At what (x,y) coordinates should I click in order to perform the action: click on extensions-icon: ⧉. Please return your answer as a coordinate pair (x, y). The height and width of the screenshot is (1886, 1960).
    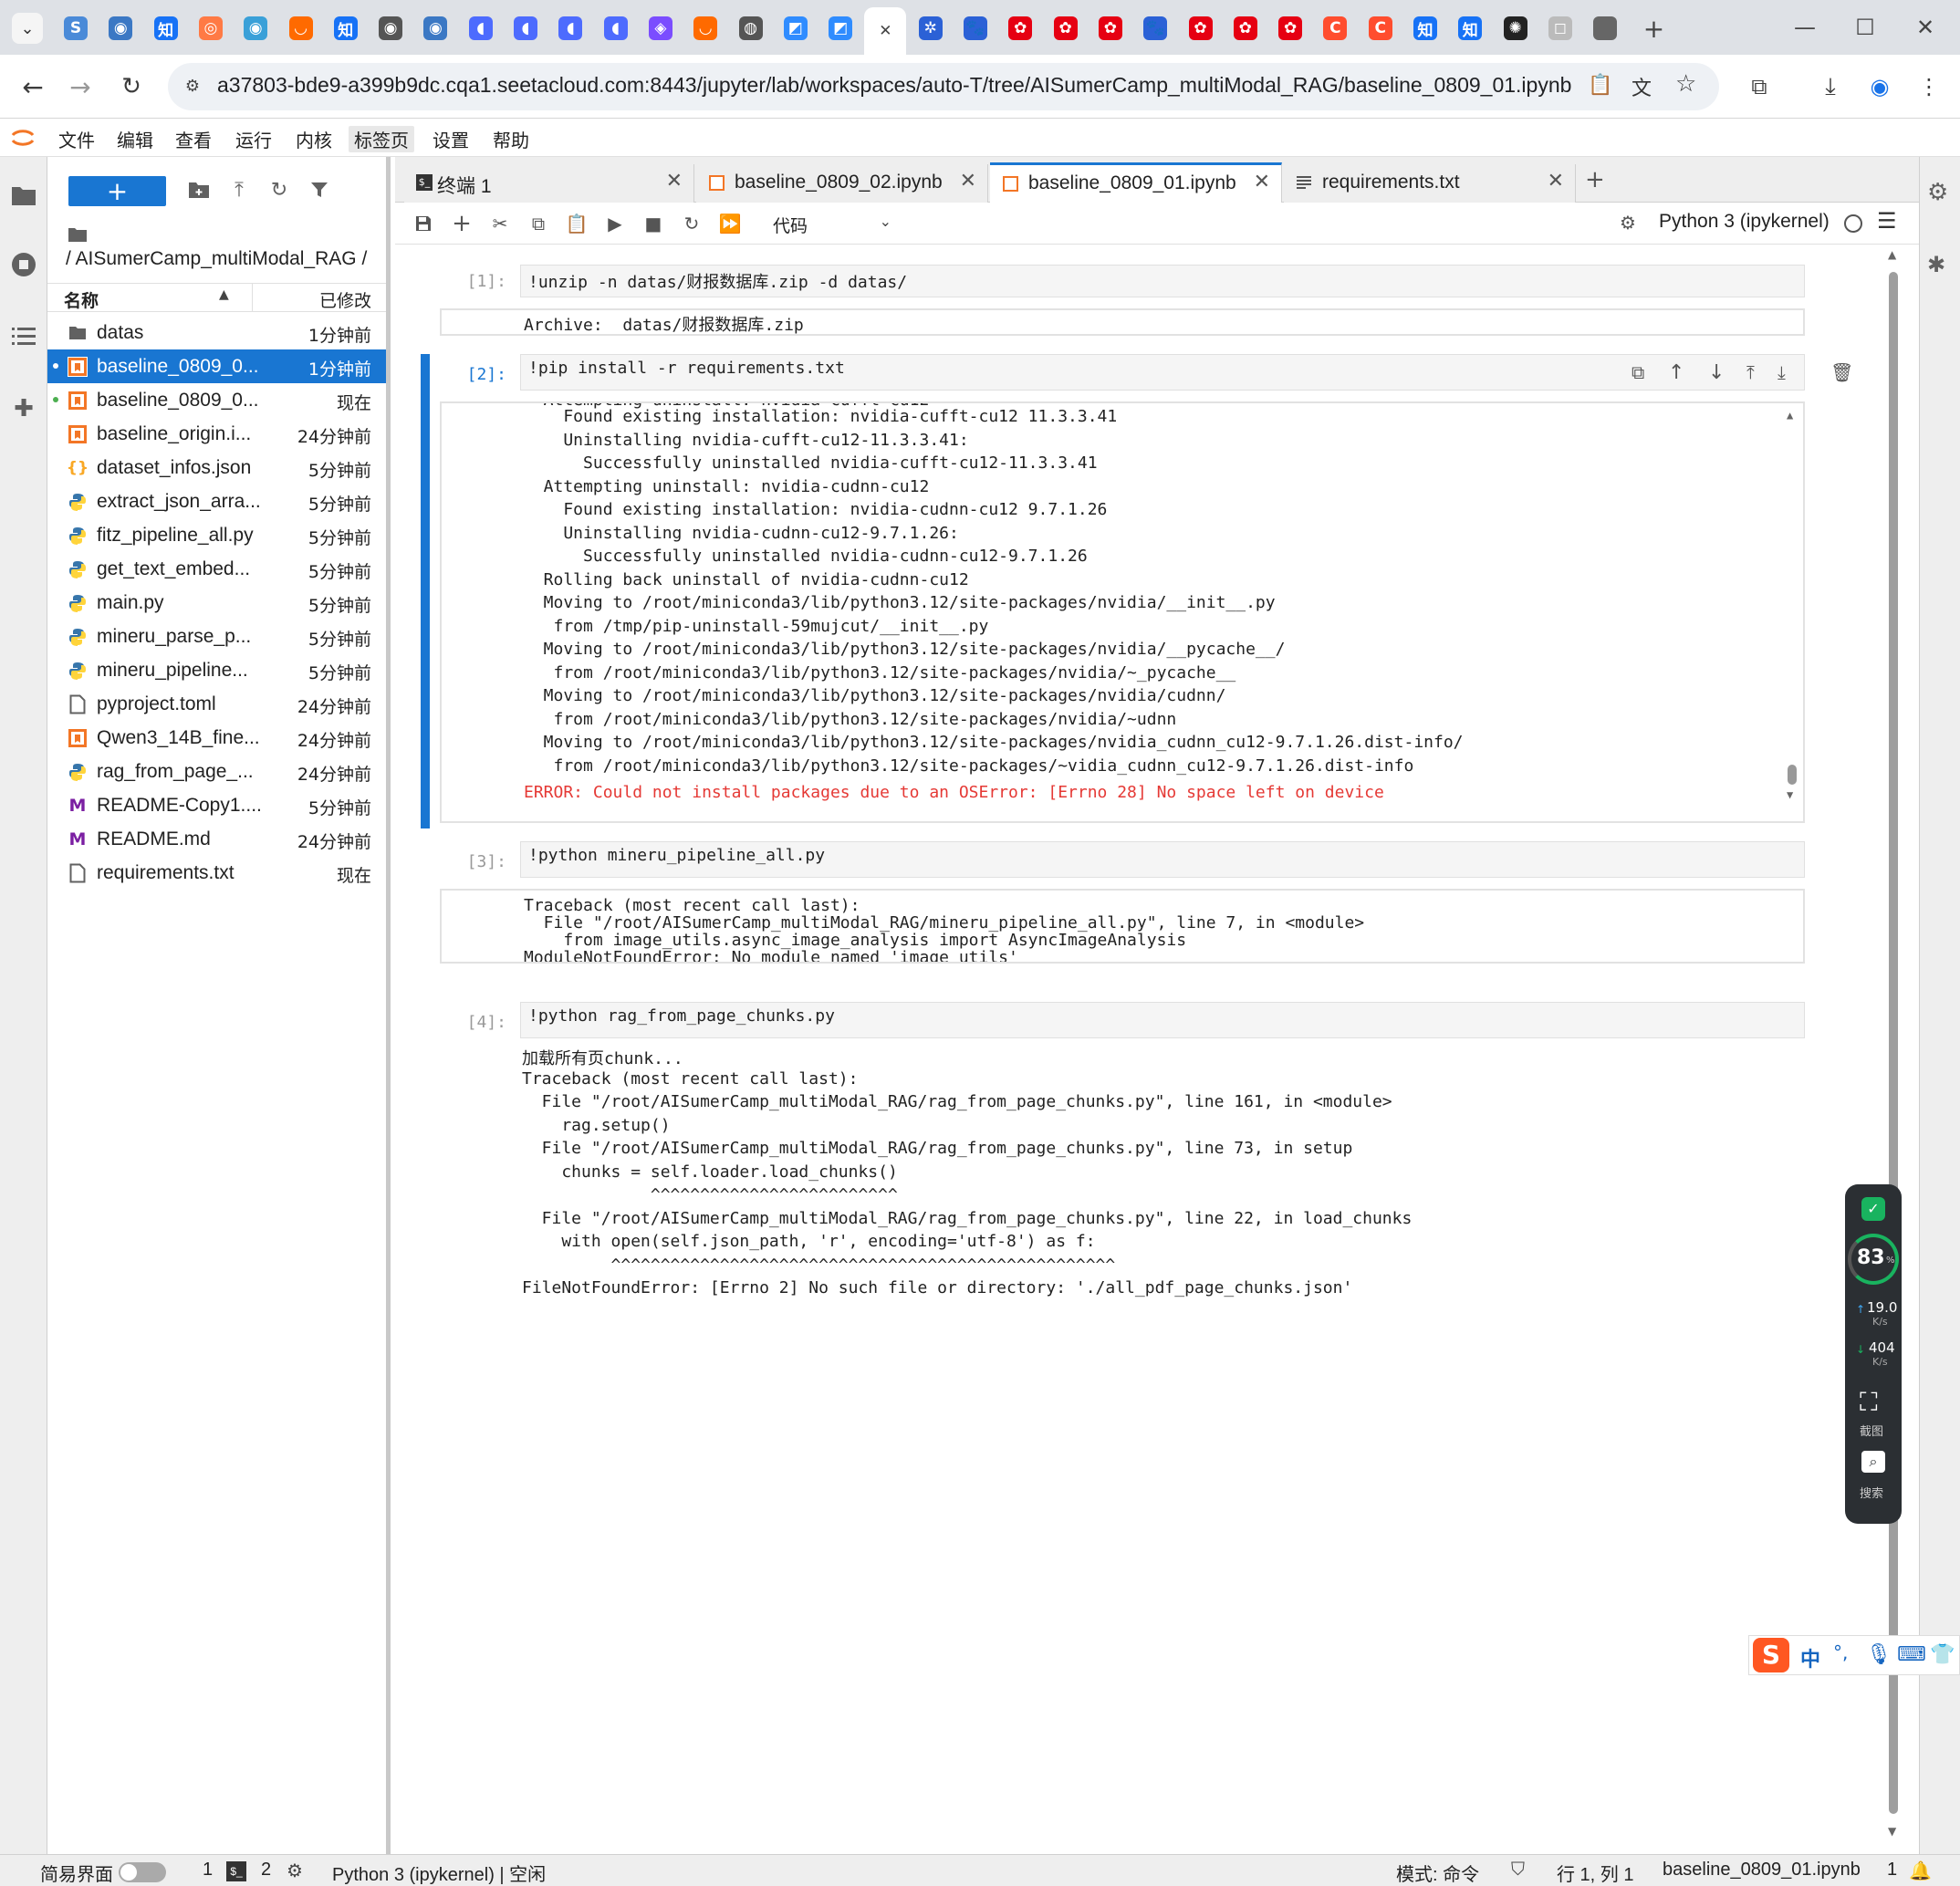
    Looking at the image, I should click on (1760, 87).